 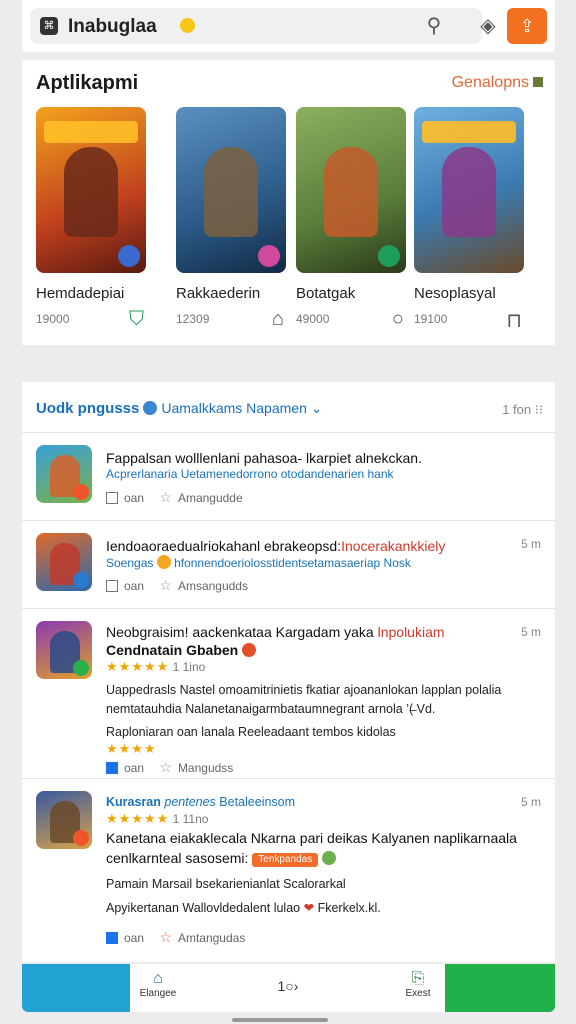 What do you see at coordinates (76, 988) in the screenshot?
I see `nav-left-accent` at bounding box center [76, 988].